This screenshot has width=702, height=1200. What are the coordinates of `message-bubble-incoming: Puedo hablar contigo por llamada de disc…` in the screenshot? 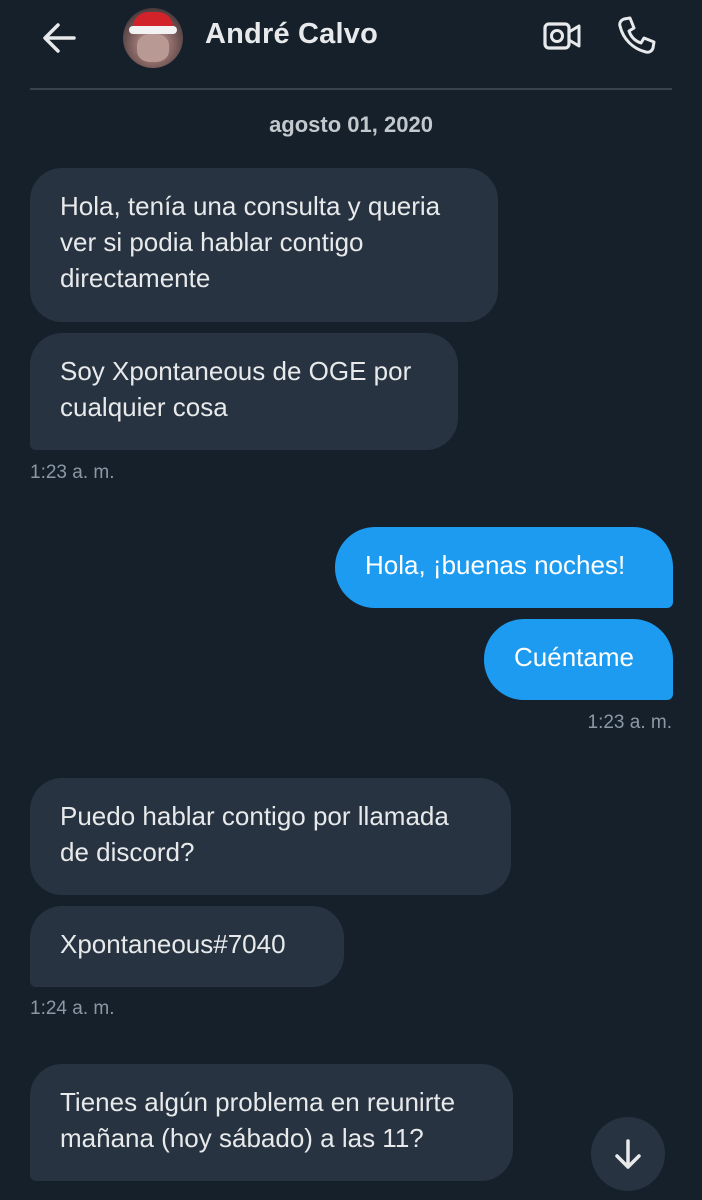 It's located at (270, 836).